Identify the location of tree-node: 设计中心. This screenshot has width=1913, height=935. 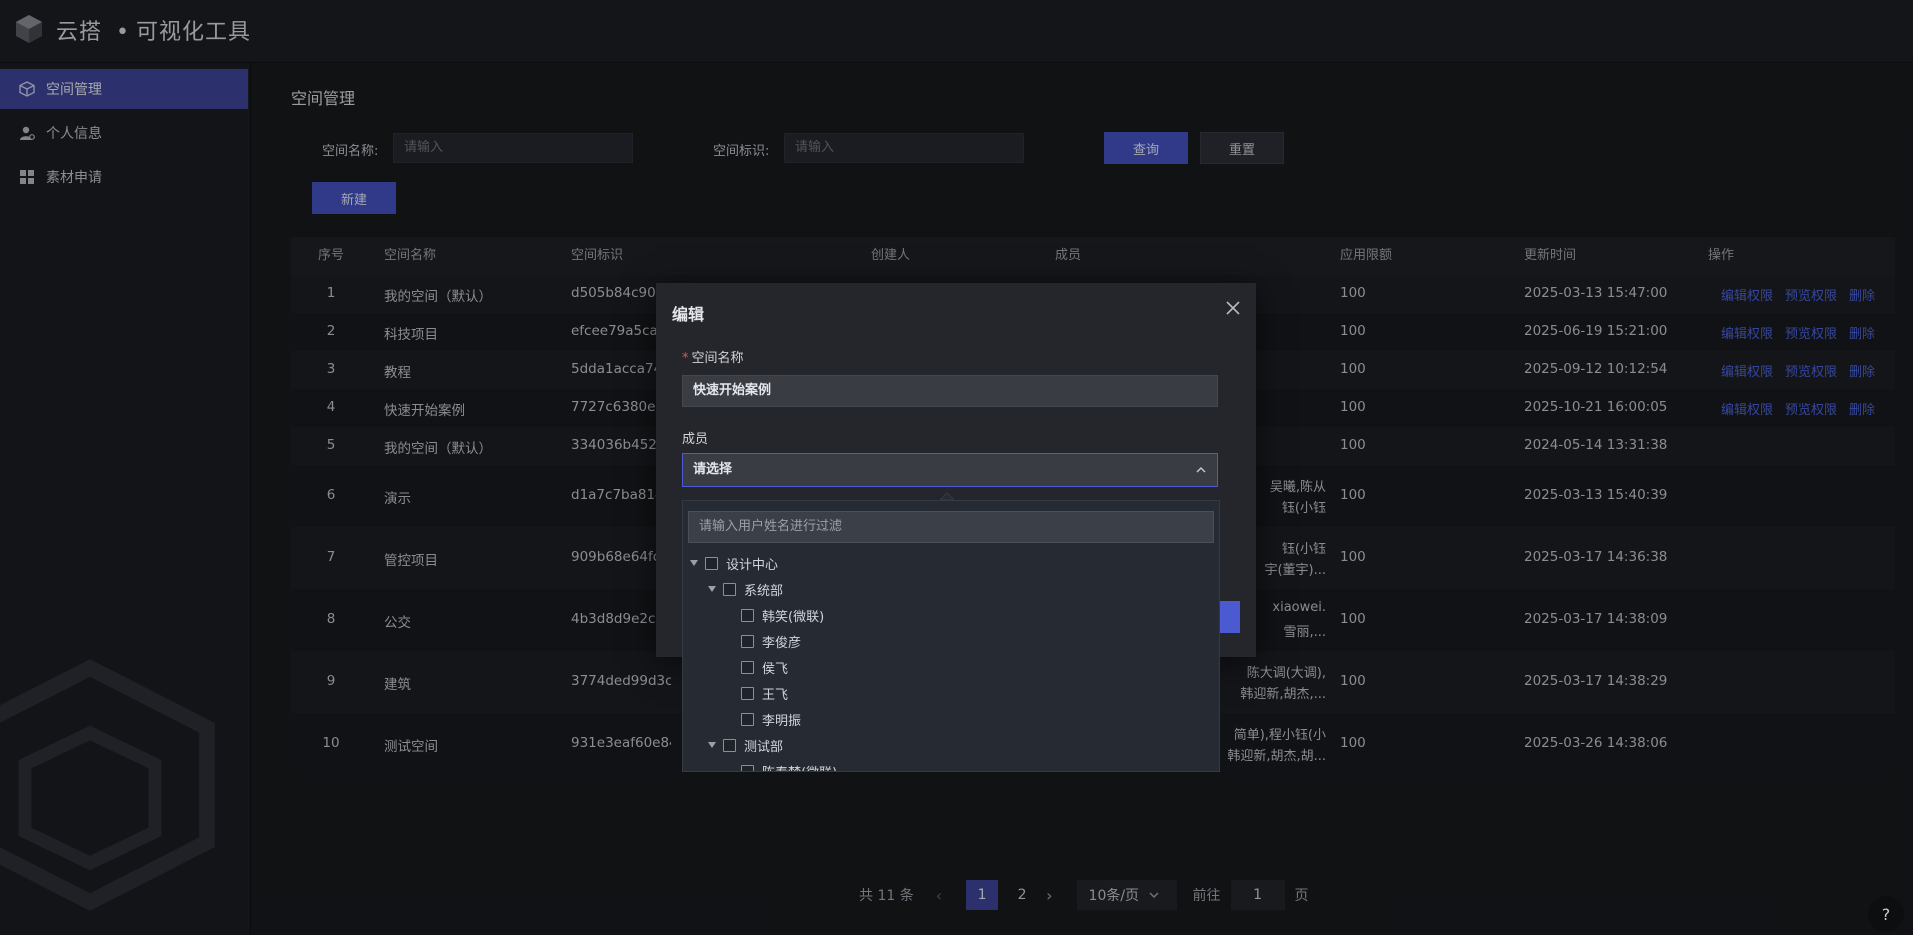
(733, 563).